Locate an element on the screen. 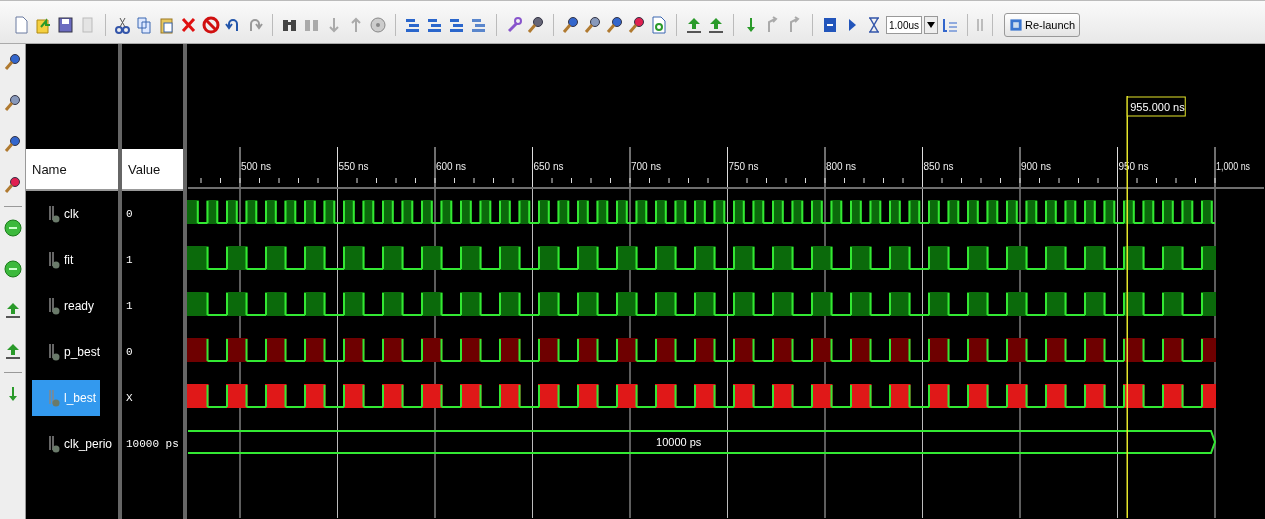  time-label: 850 ns is located at coordinates (940, 166).